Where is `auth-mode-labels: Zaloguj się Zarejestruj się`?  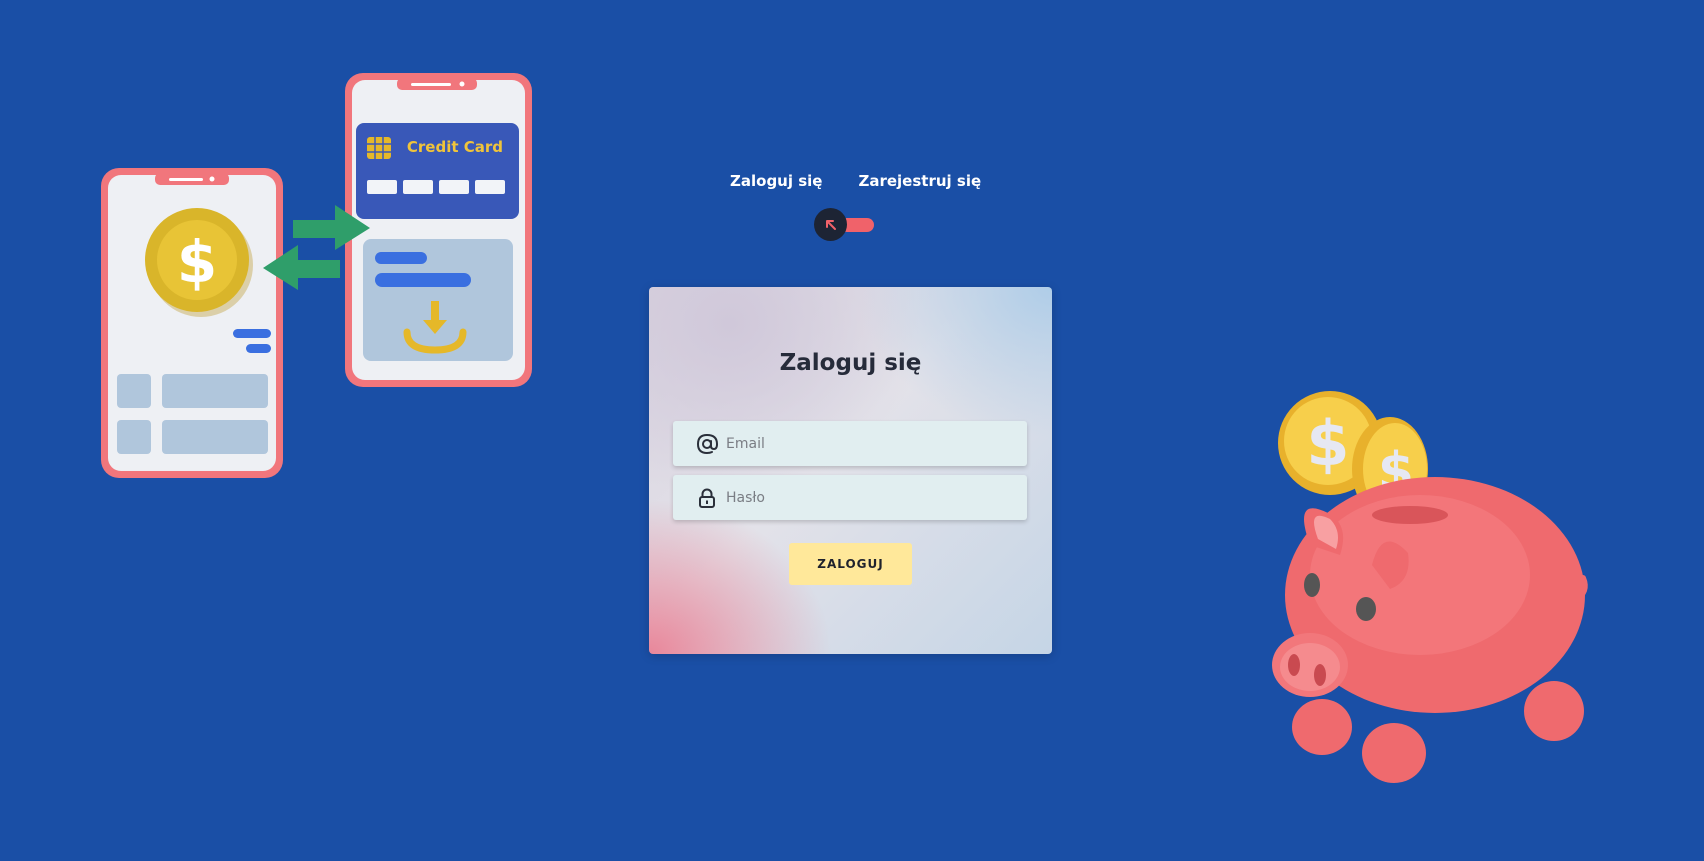
auth-mode-labels: Zaloguj się Zarejestruj się is located at coordinates (855, 181).